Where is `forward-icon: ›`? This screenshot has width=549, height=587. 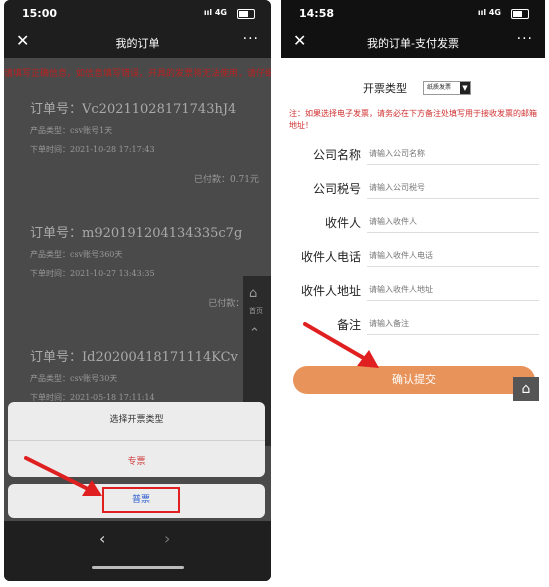
forward-icon: › is located at coordinates (167, 538).